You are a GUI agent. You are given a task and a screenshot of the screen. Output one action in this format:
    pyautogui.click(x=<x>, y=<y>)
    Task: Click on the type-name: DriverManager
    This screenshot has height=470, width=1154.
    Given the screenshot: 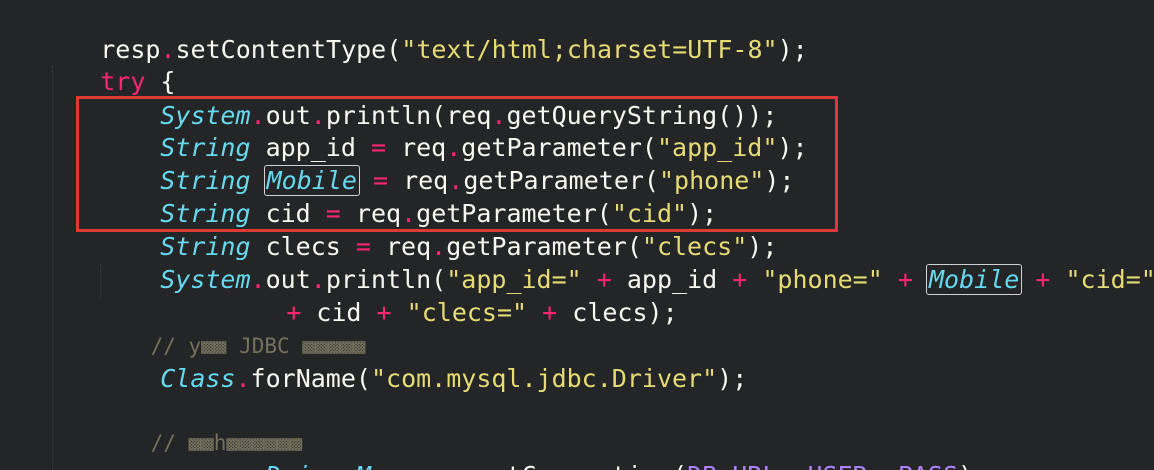 What is the action you would take?
    pyautogui.click(x=364, y=465)
    